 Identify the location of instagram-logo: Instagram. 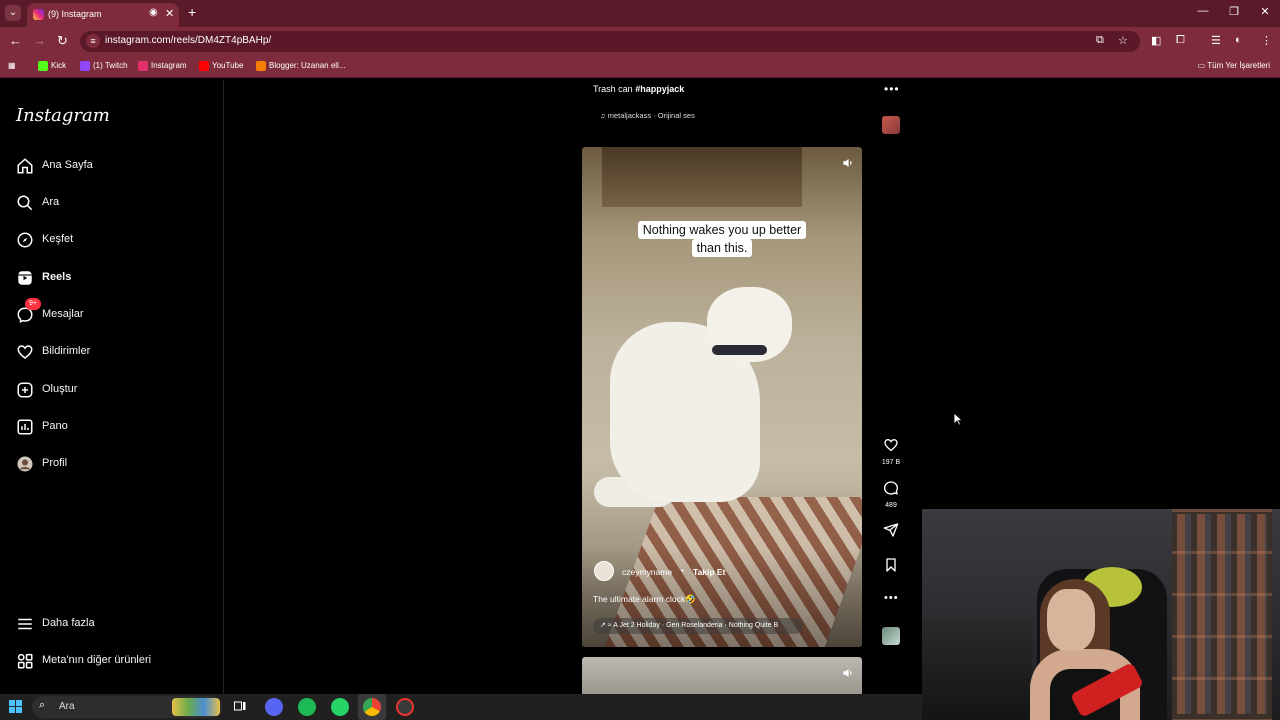
(63, 115).